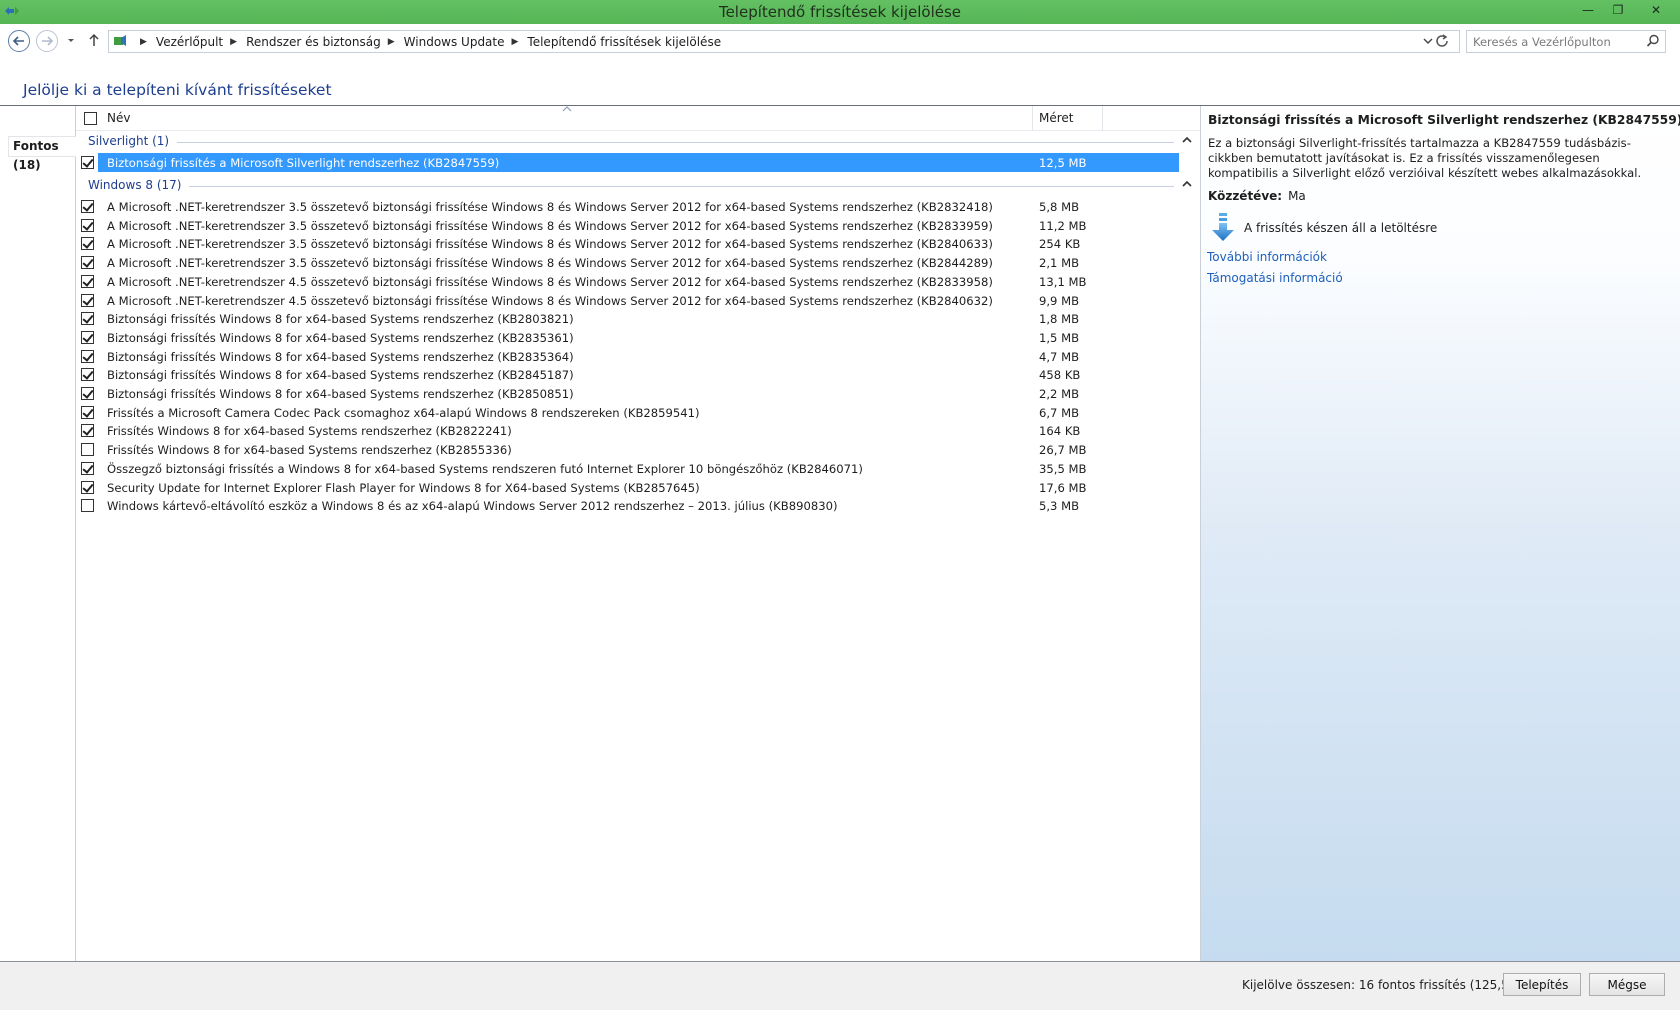 The width and height of the screenshot is (1680, 1010). Describe the element at coordinates (1618, 11) in the screenshot. I see `maximize-button: ❐` at that location.